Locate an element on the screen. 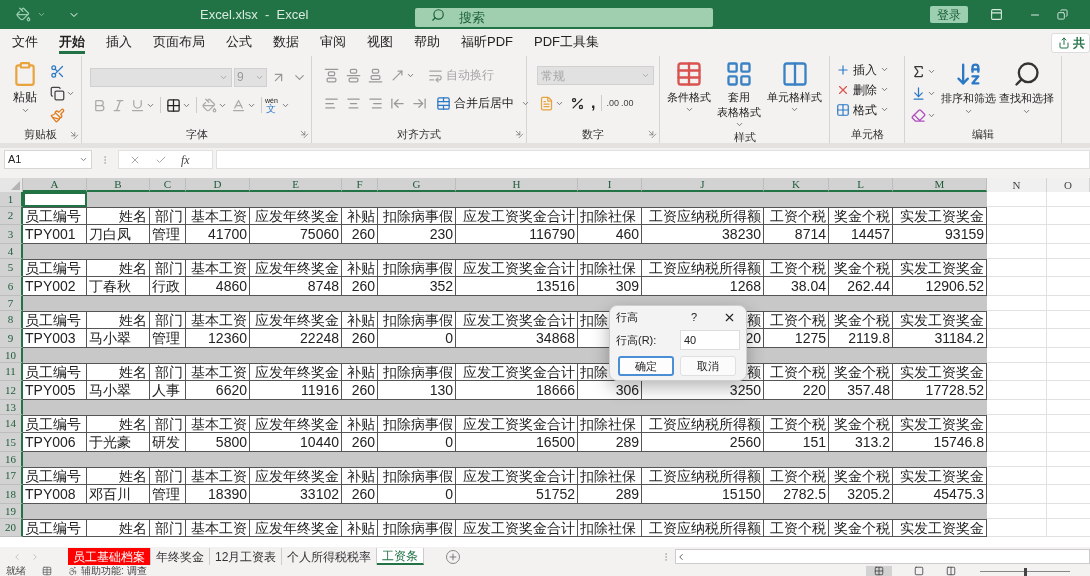 This screenshot has height=576, width=1090. paintbrush-icon is located at coordinates (57, 115).